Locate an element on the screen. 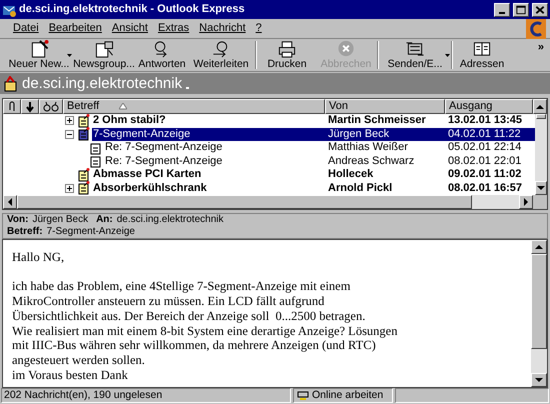  folder-icon is located at coordinates (10, 84).